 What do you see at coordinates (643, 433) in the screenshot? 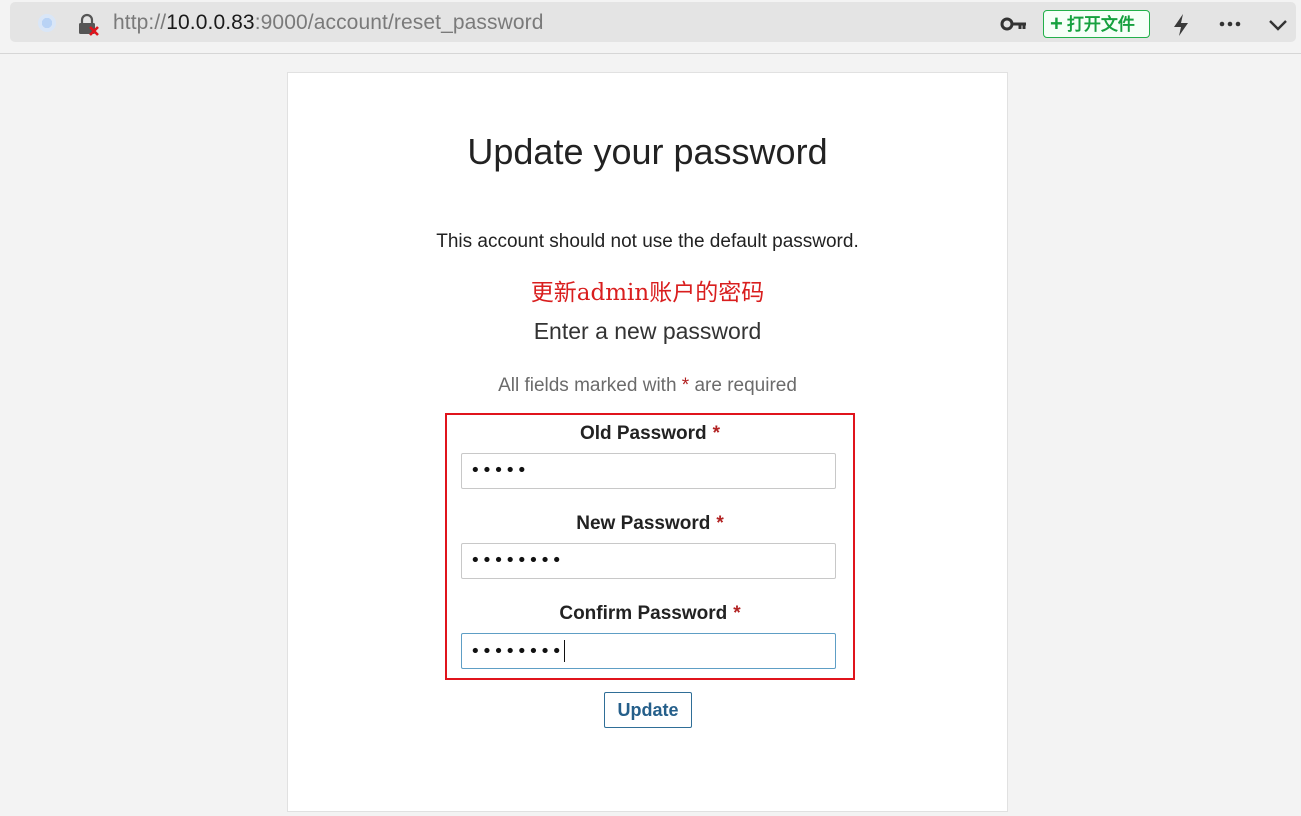
I see `old-password-label-text: Old Password` at bounding box center [643, 433].